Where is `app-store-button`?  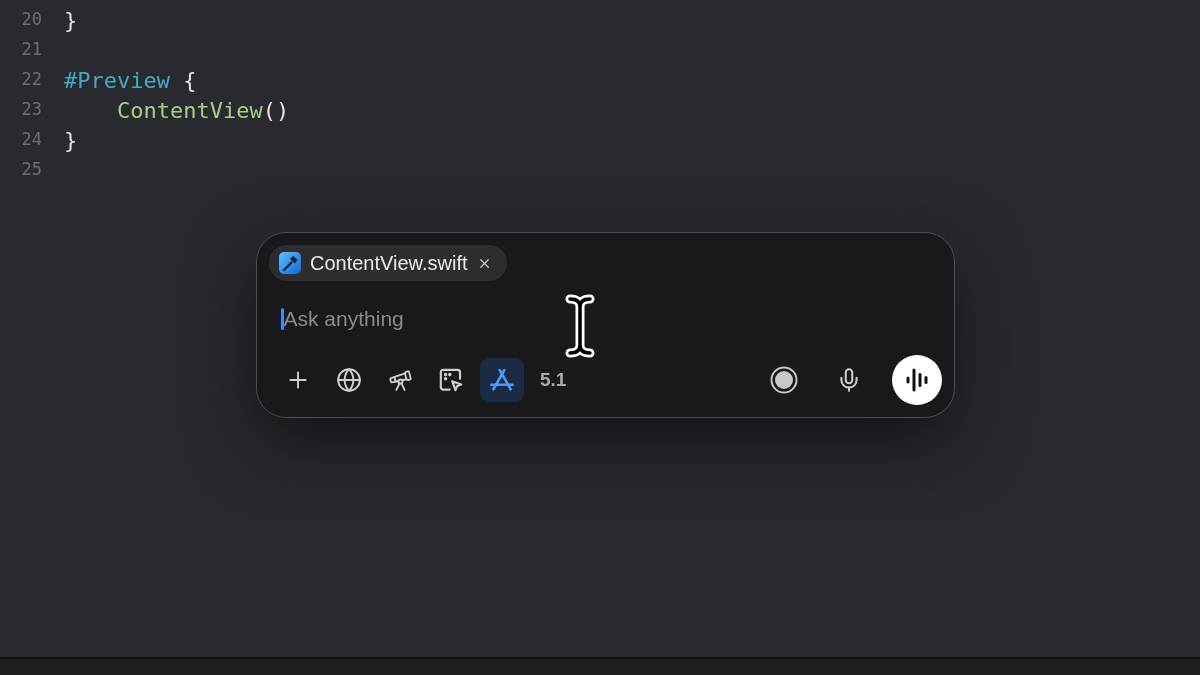
app-store-button is located at coordinates (502, 380).